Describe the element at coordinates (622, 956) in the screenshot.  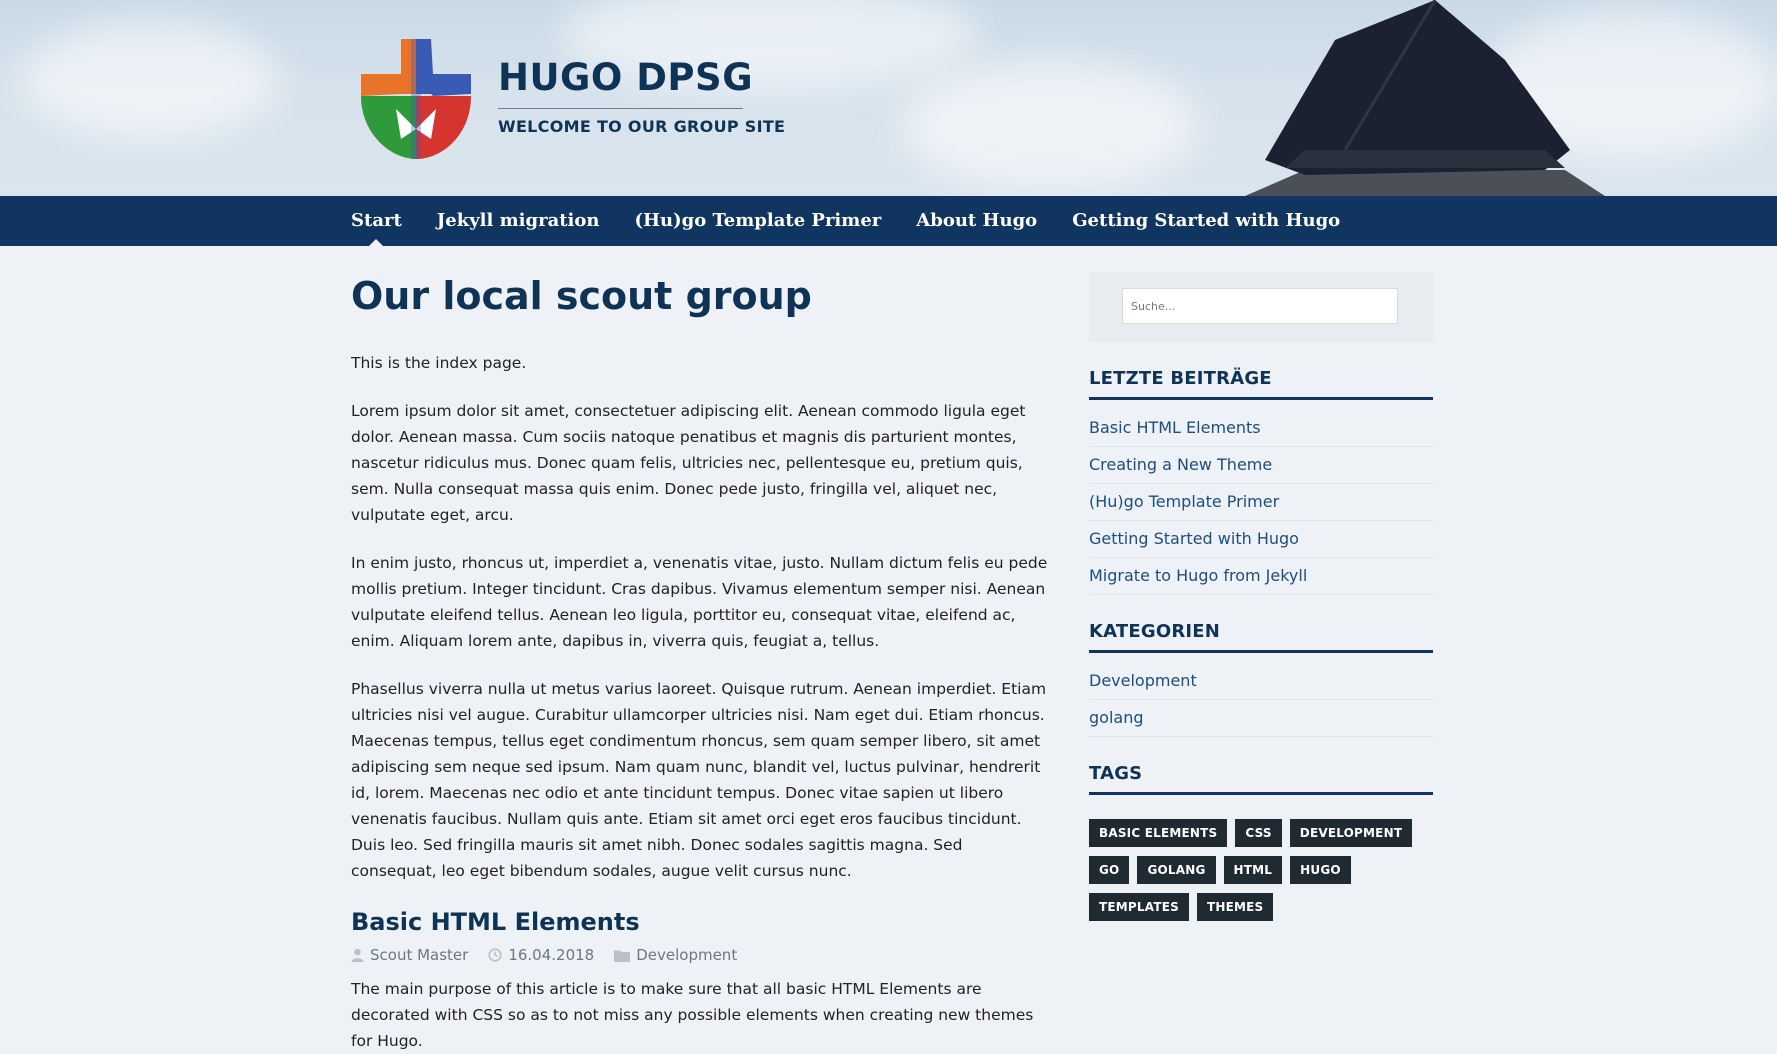
I see `folder-icon` at that location.